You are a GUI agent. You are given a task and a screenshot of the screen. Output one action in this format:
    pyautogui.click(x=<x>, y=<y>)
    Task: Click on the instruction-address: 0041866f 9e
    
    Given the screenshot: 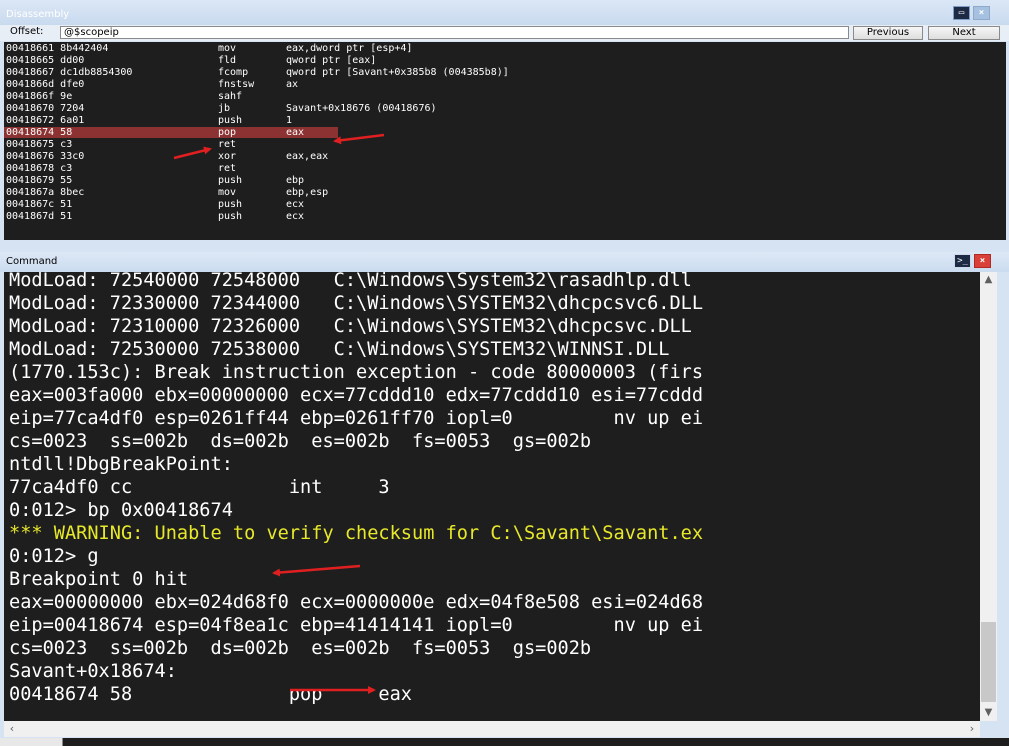 What is the action you would take?
    pyautogui.click(x=39, y=96)
    